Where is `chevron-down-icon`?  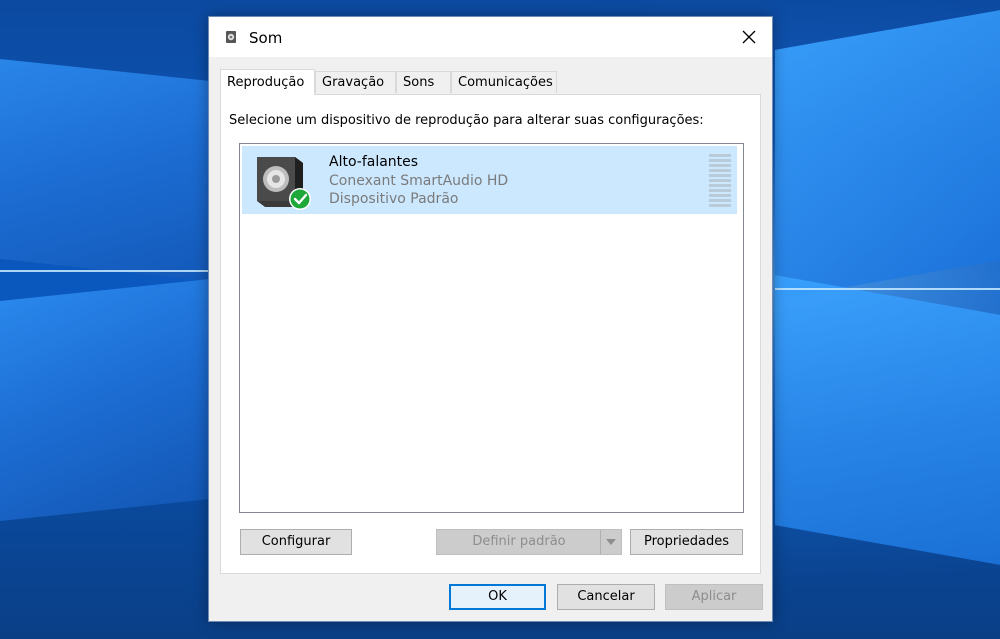
chevron-down-icon is located at coordinates (611, 542).